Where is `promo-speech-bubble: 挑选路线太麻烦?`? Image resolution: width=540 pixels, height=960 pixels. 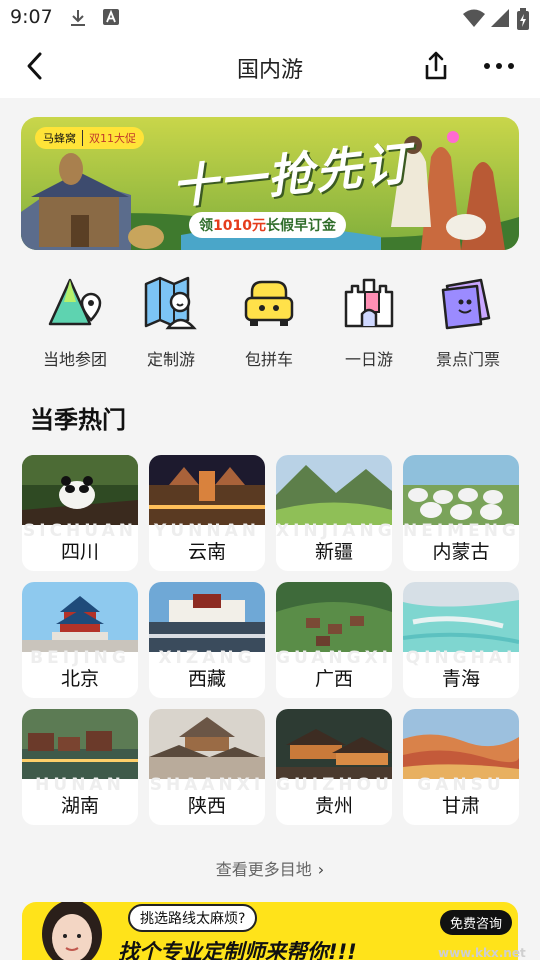
promo-speech-bubble: 挑选路线太麻烦? is located at coordinates (193, 918).